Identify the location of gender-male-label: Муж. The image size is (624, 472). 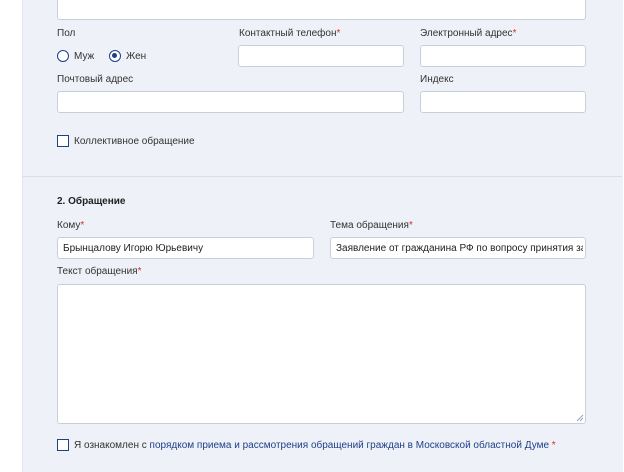
(84, 56).